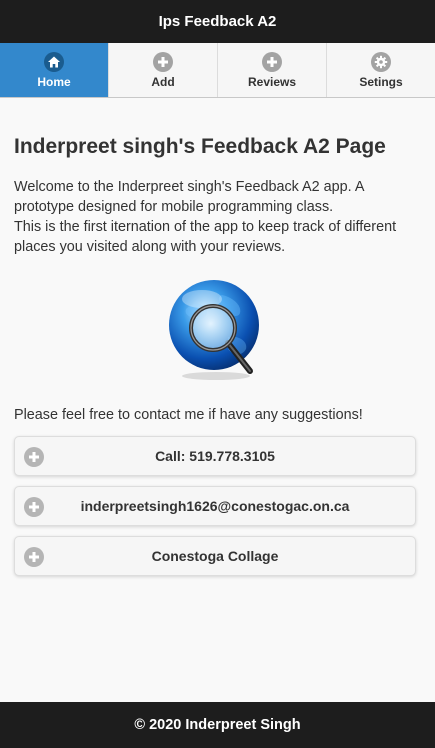  I want to click on call-button-label: Call: 519.778.3105, so click(215, 456).